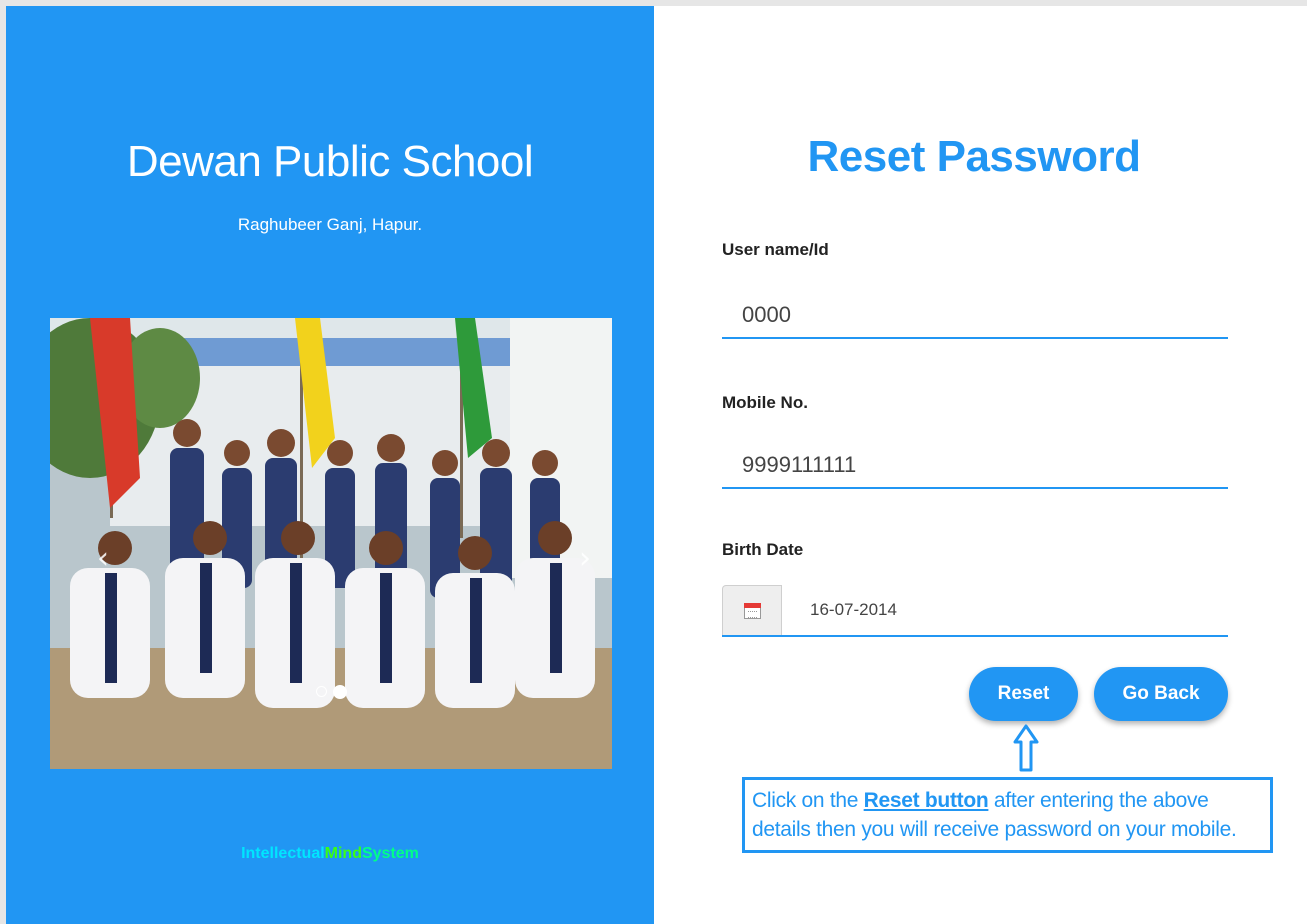 This screenshot has height=924, width=1307. Describe the element at coordinates (390, 853) in the screenshot. I see `brand-part-system: System` at that location.